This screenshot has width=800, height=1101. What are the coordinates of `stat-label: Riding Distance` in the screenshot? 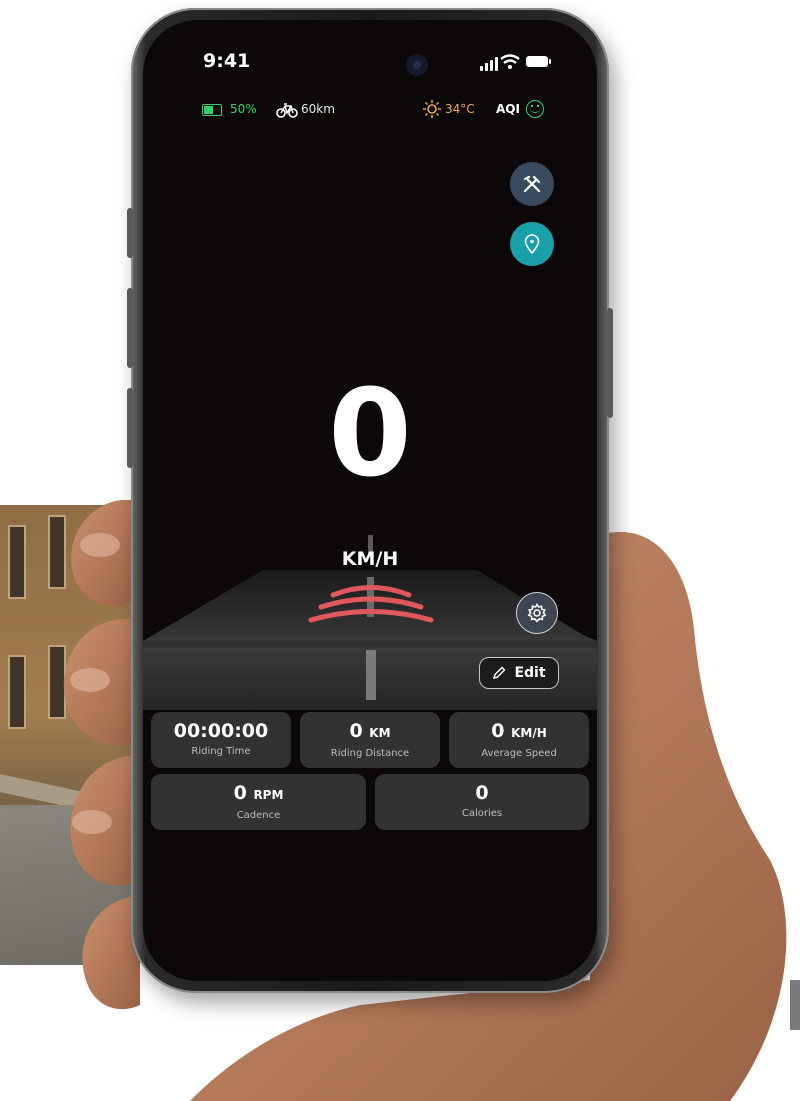 It's located at (370, 753).